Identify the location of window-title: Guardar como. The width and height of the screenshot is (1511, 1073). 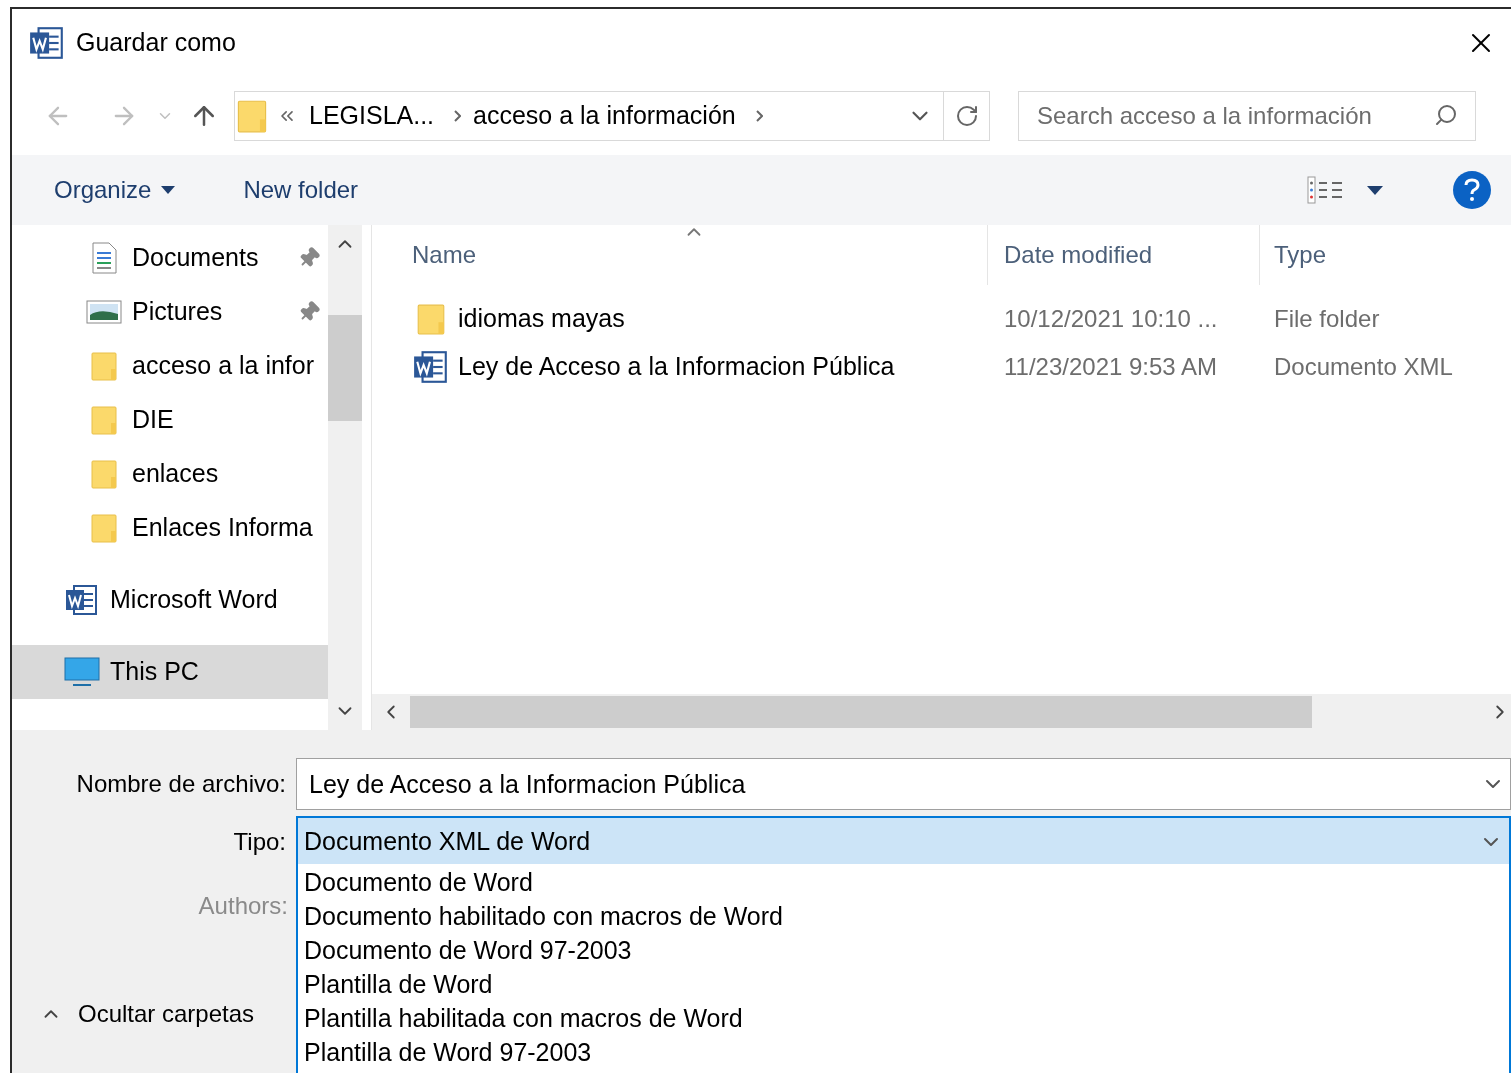
(156, 43).